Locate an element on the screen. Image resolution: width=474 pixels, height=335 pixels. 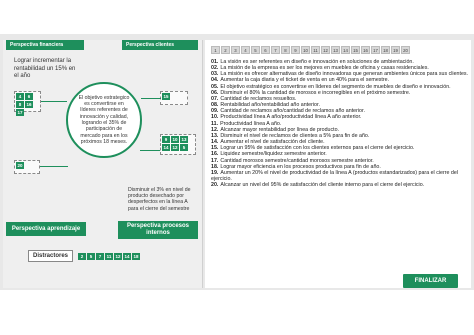
answer-chip: 15 is located at coordinates (166, 96).